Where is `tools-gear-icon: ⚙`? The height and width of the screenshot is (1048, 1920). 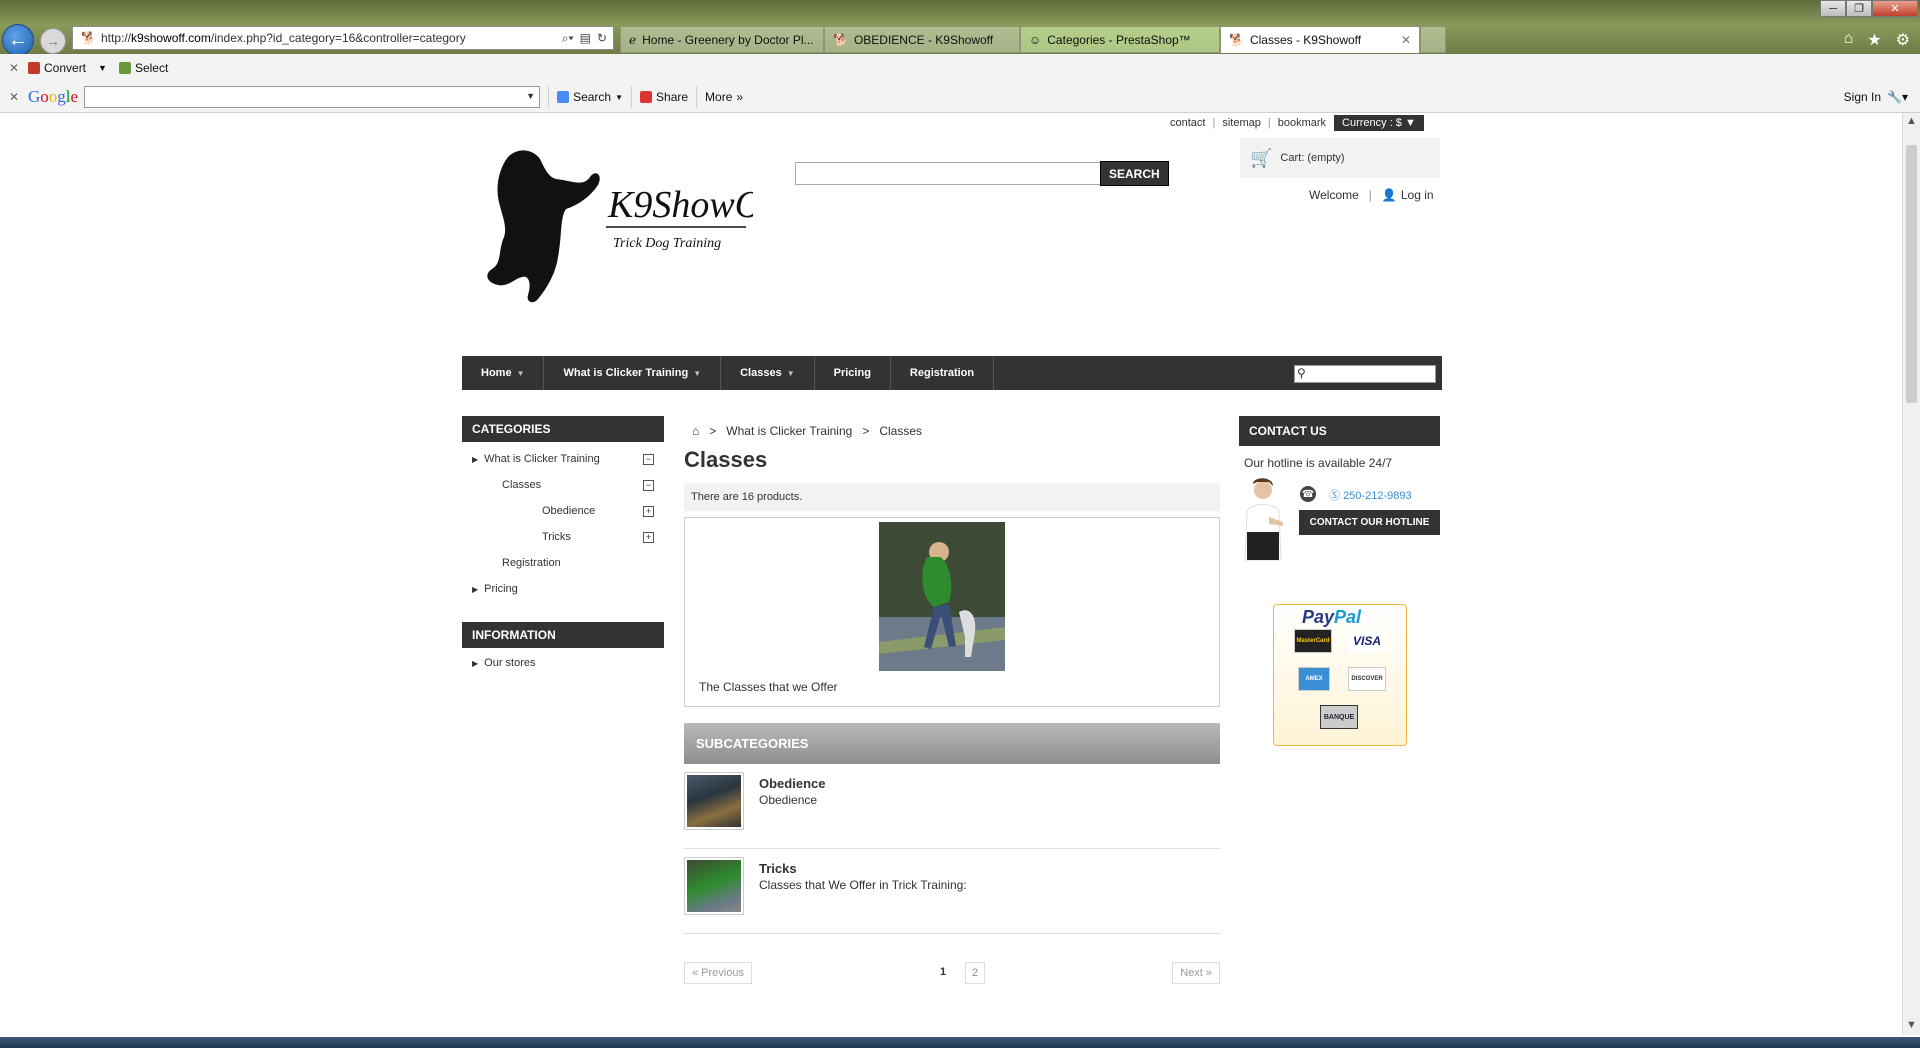
tools-gear-icon: ⚙ is located at coordinates (1903, 40).